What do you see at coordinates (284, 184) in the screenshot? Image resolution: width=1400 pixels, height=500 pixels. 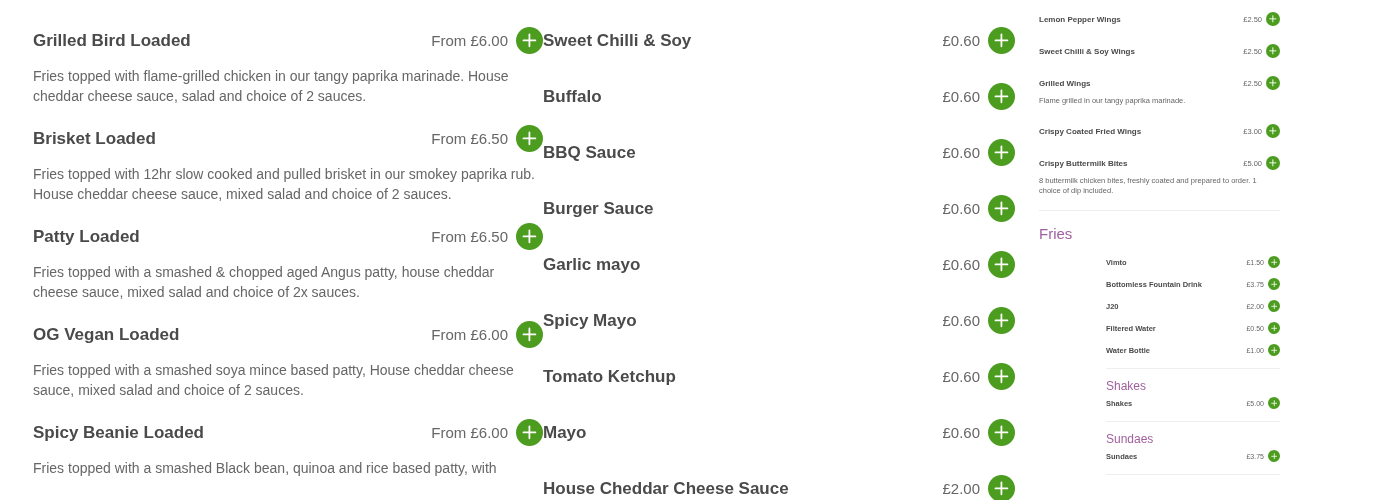 I see `item-description: Fries topped with 12hr slow cooked and pulled brisket in our smokey paprika rub. House cheddar cheese sauce, mixed salad and choice of 2 sauces.` at bounding box center [284, 184].